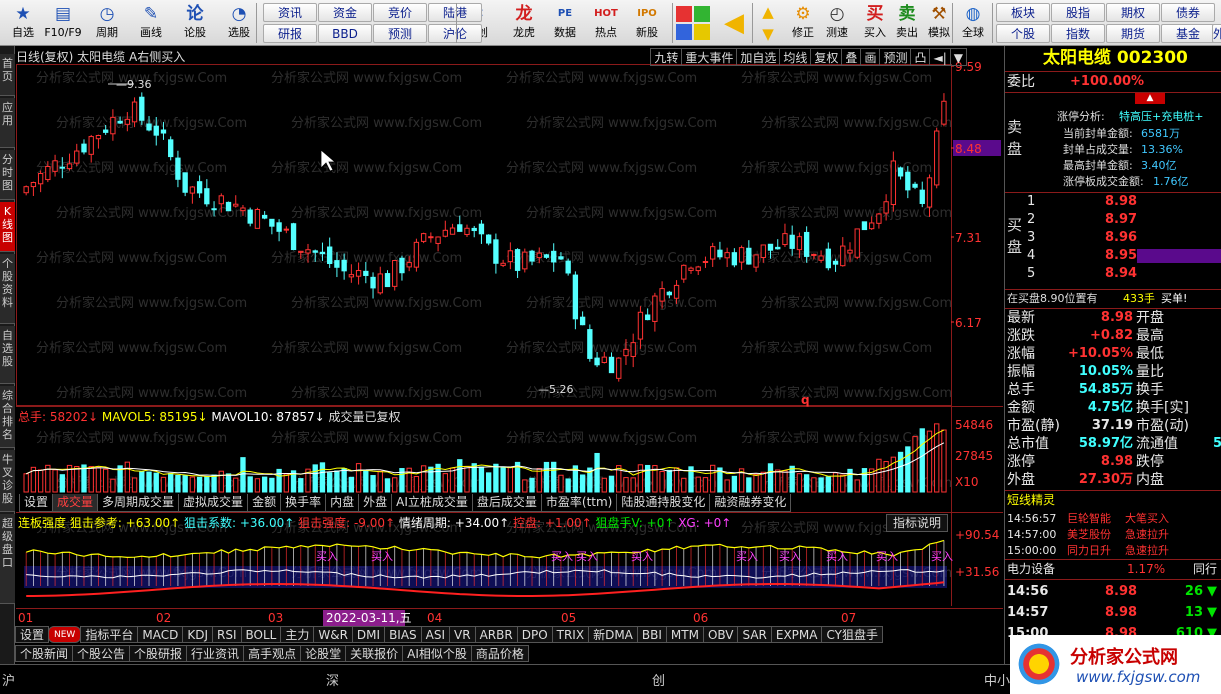  What do you see at coordinates (1023, 33) in the screenshot?
I see `toolbar-small-button-12: 个股` at bounding box center [1023, 33].